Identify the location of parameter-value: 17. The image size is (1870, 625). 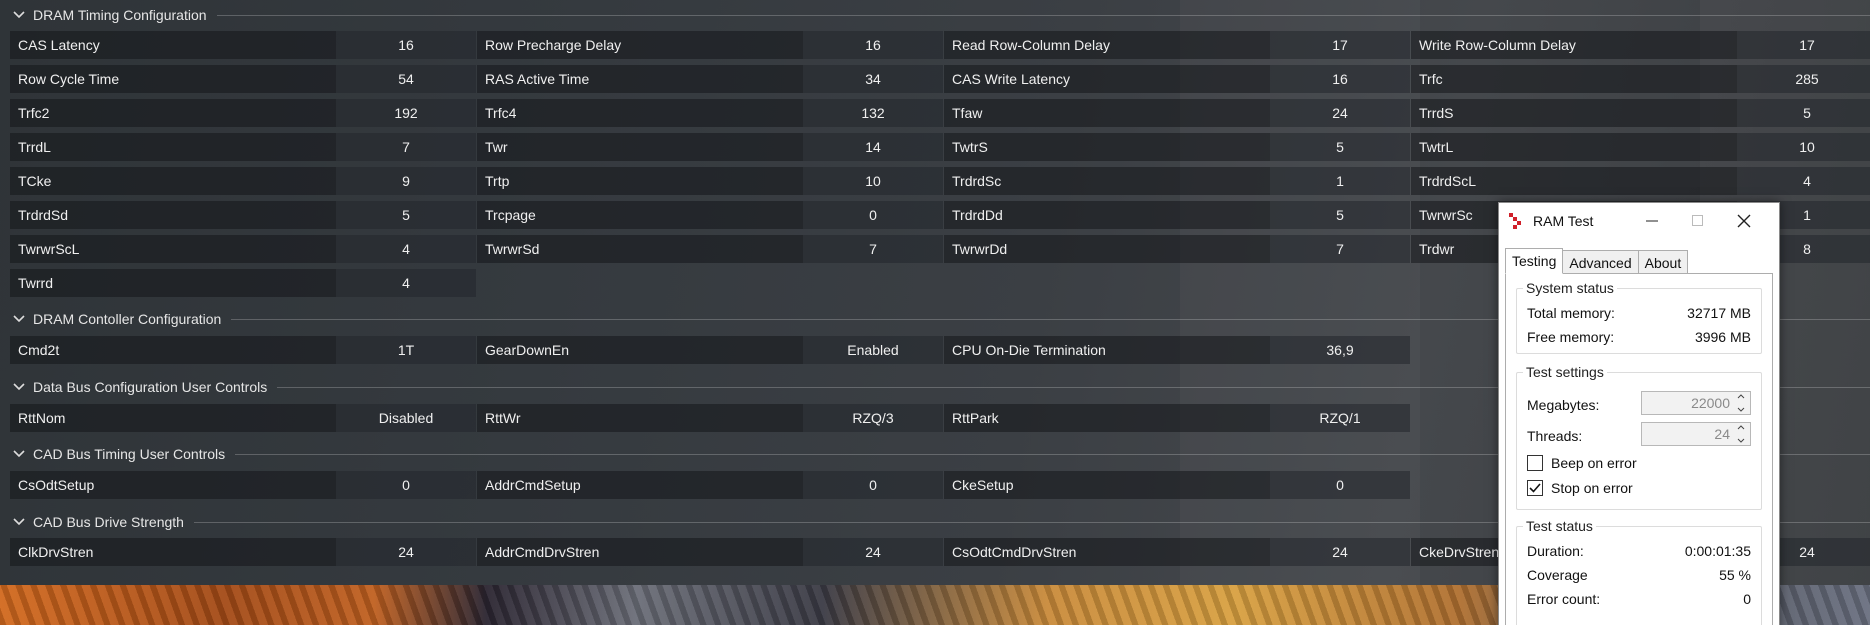
(1803, 45).